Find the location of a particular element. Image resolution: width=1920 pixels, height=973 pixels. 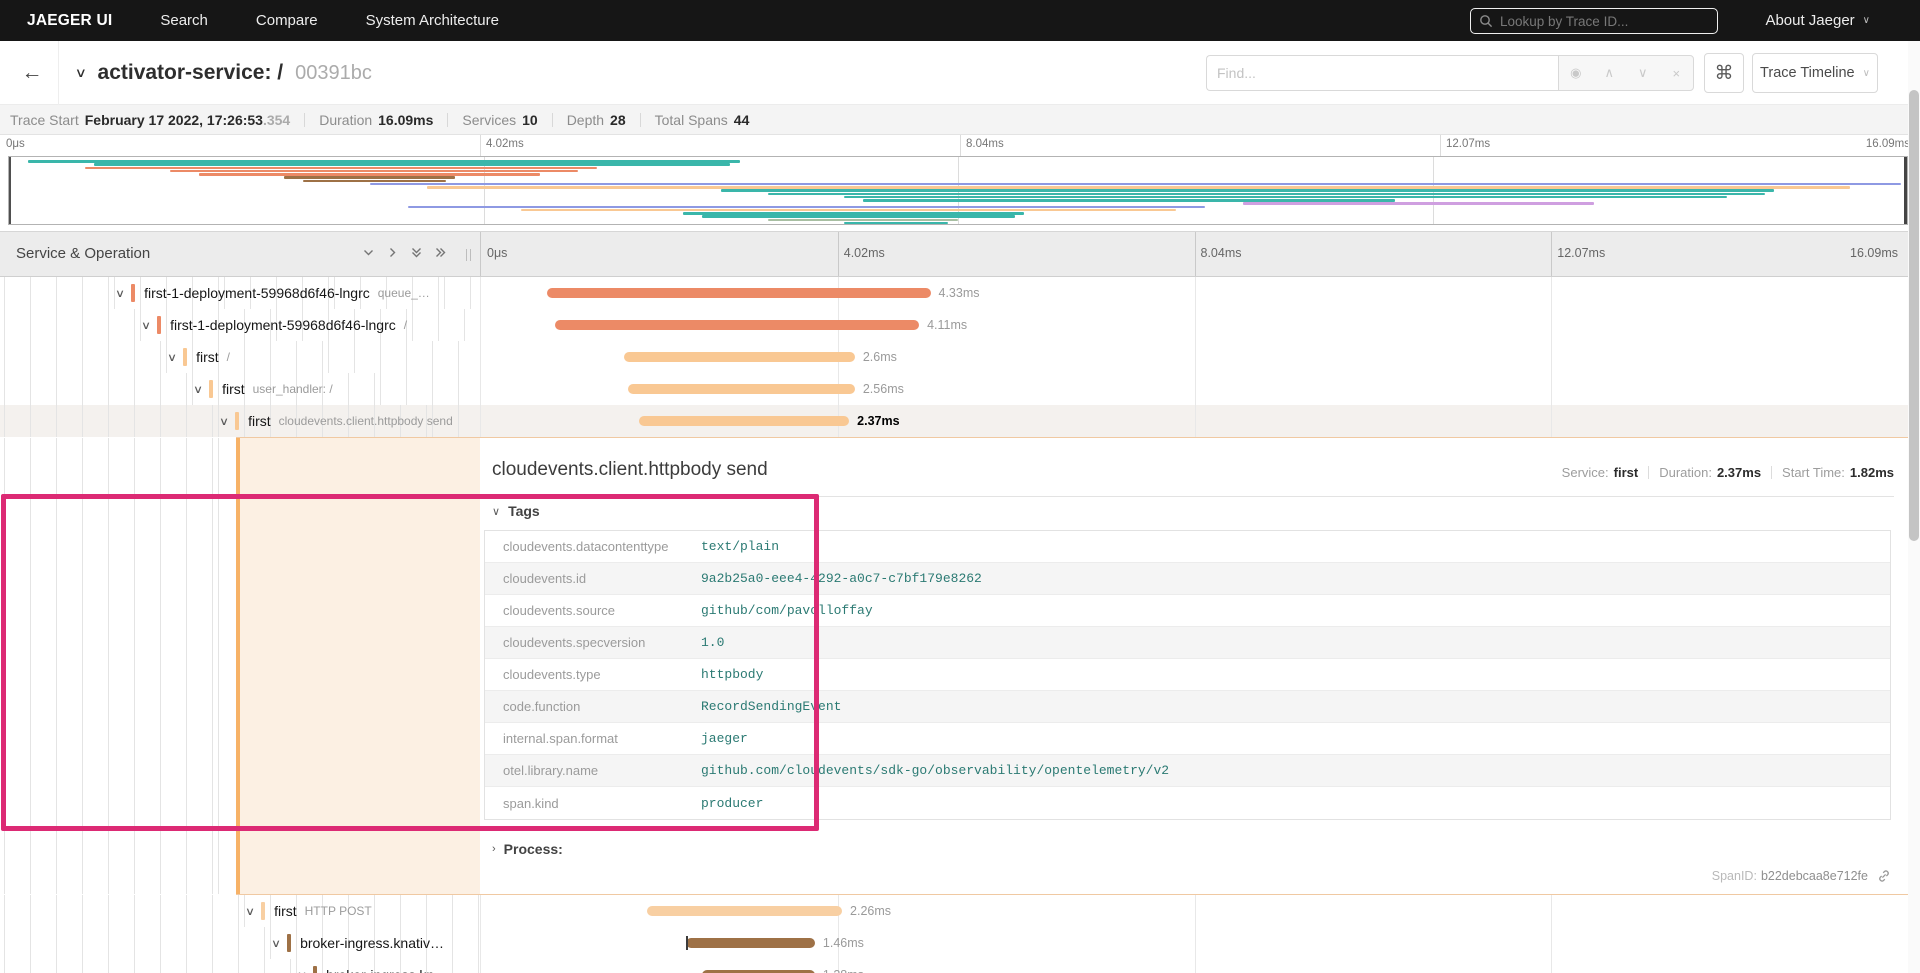

span-tree-cell: ∨ first-1-deployment-59968d6f46-lngrc / is located at coordinates (240, 325).